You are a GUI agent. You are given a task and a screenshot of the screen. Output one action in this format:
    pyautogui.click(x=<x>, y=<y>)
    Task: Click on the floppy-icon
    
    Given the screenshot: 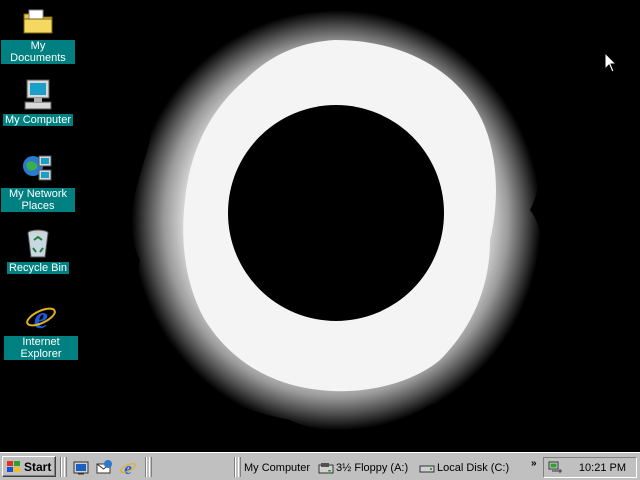 What is the action you would take?
    pyautogui.click(x=326, y=468)
    